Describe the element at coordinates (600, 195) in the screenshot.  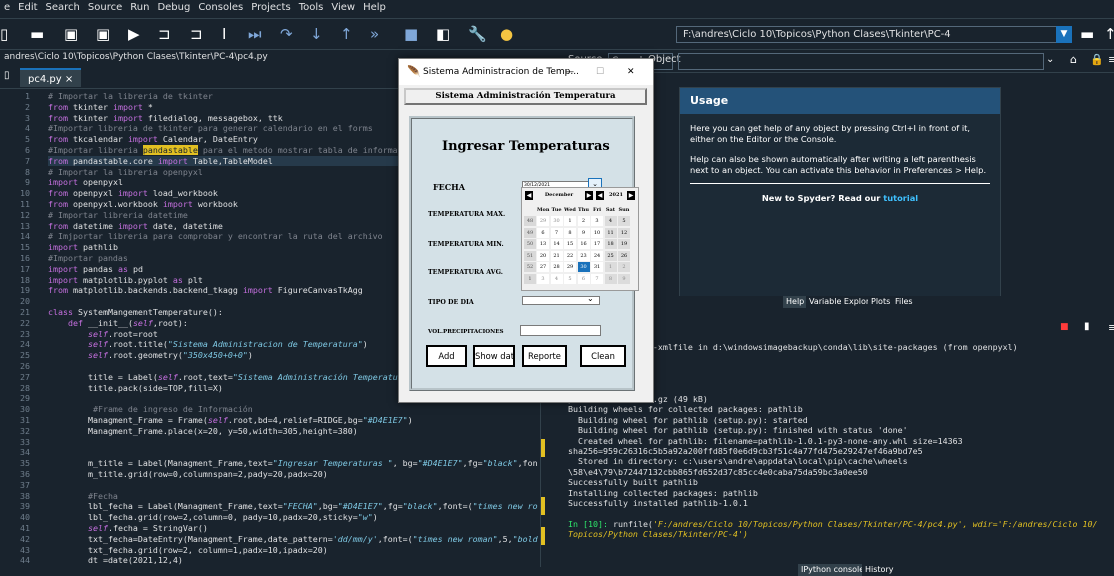
I see `prev-year-icon: ◀` at that location.